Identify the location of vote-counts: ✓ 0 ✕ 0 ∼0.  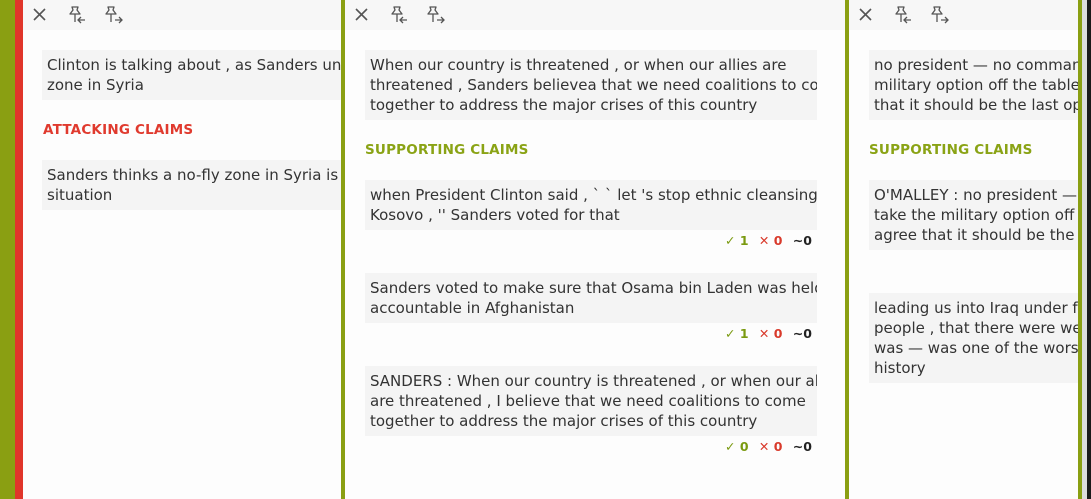
(765, 446).